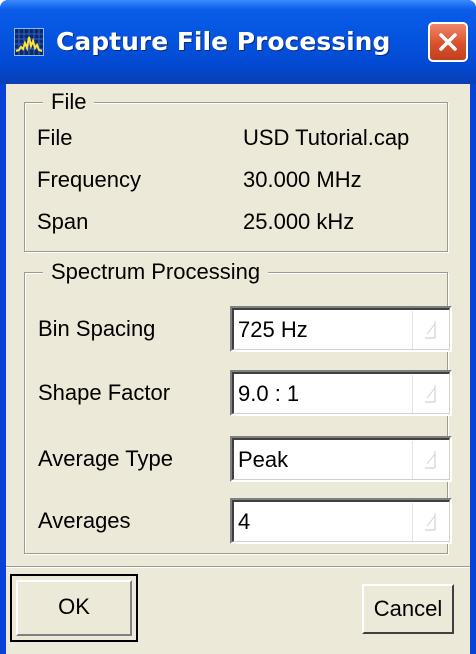  I want to click on span-label: Span, so click(63, 221).